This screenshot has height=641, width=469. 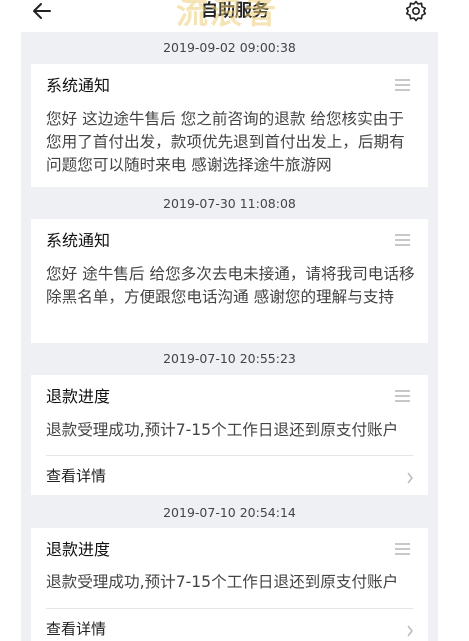 I want to click on gear-icon, so click(x=416, y=11).